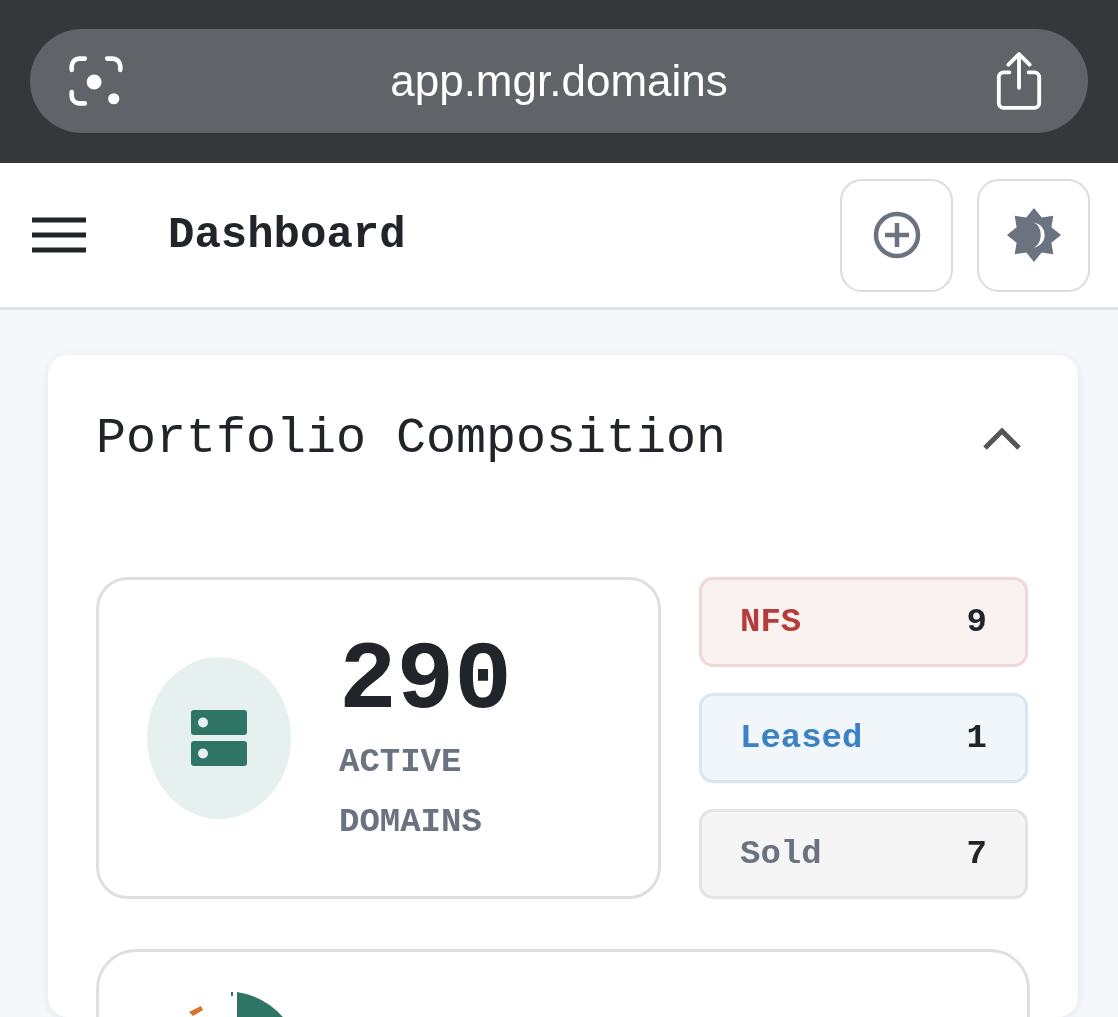 This screenshot has height=1017, width=1118. Describe the element at coordinates (976, 854) in the screenshot. I see `status-count: 7` at that location.